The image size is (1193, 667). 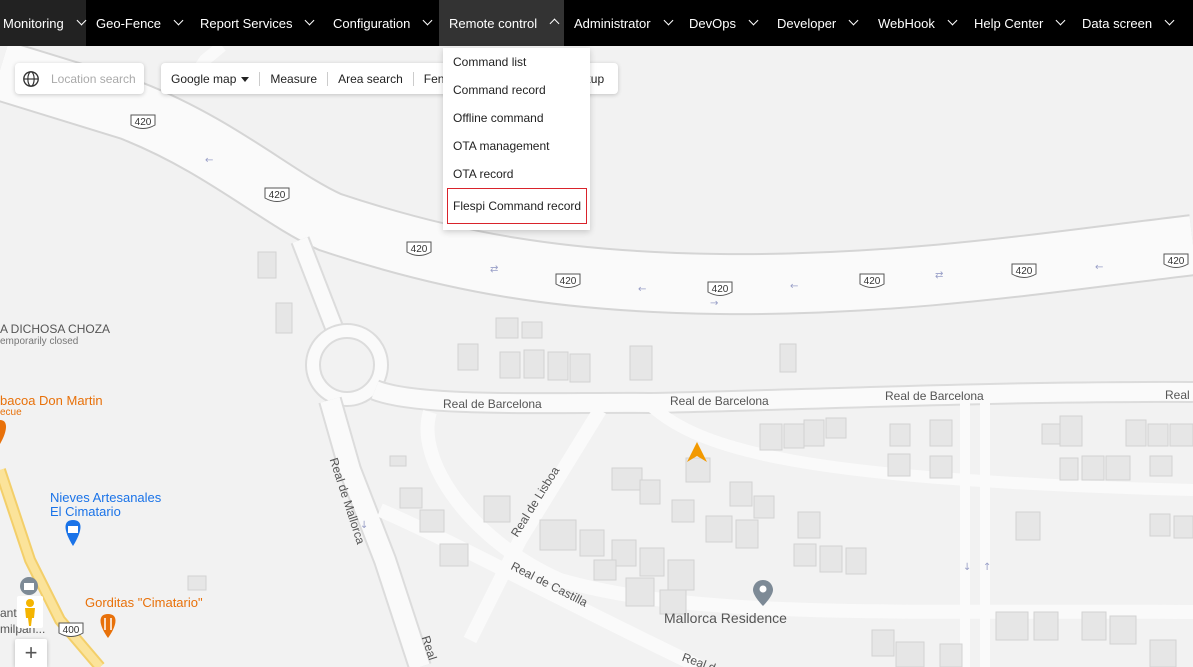 What do you see at coordinates (1117, 23) in the screenshot?
I see `nav-label: Data screen` at bounding box center [1117, 23].